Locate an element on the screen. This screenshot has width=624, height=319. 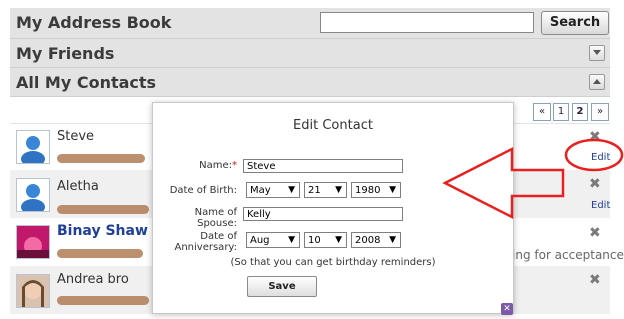
red-arrow-annotation is located at coordinates (503, 183).